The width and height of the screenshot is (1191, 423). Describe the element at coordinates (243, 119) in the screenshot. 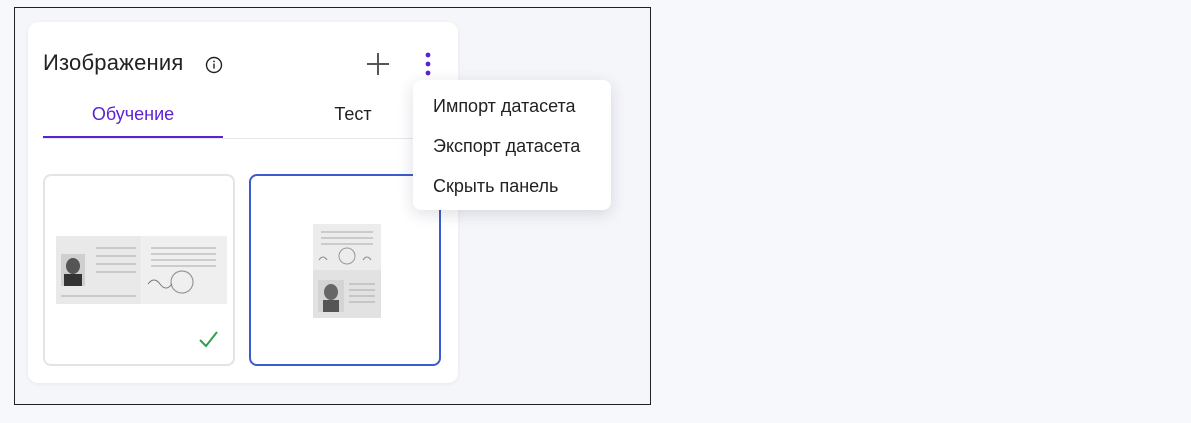

I see `tab-bar: Обучение Тест` at that location.